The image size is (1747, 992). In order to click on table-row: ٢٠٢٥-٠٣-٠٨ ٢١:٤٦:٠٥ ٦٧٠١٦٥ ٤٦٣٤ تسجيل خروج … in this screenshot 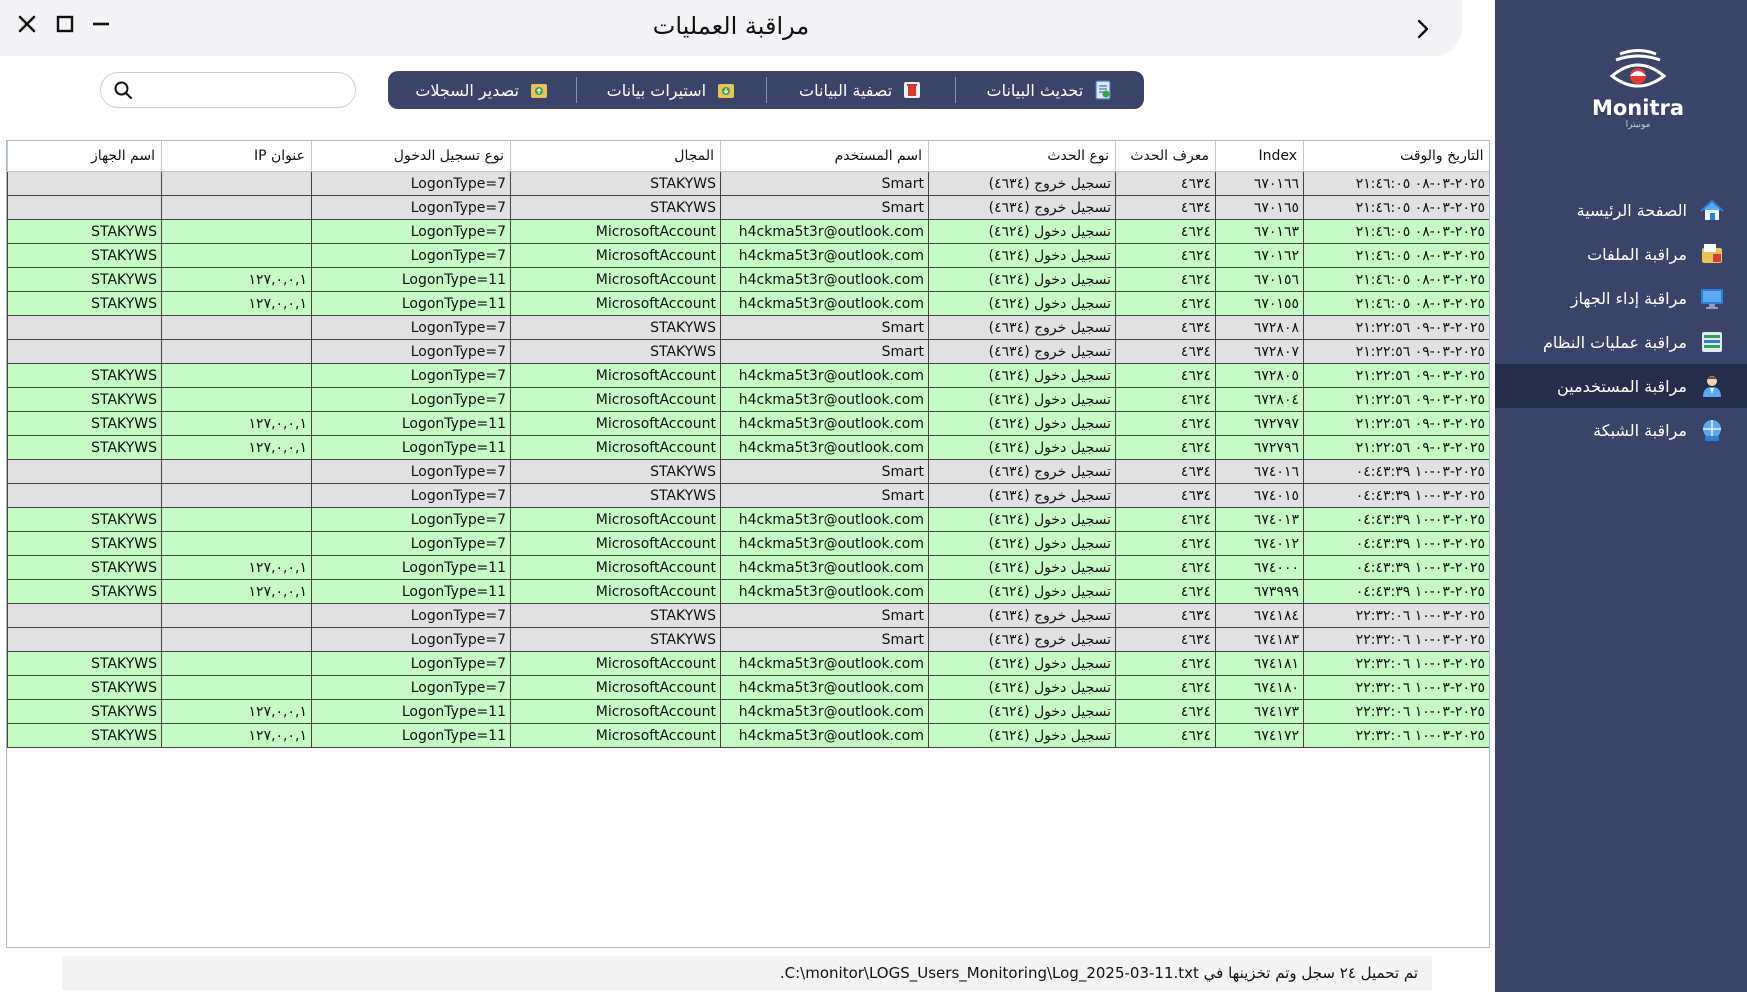, I will do `click(748, 207)`.